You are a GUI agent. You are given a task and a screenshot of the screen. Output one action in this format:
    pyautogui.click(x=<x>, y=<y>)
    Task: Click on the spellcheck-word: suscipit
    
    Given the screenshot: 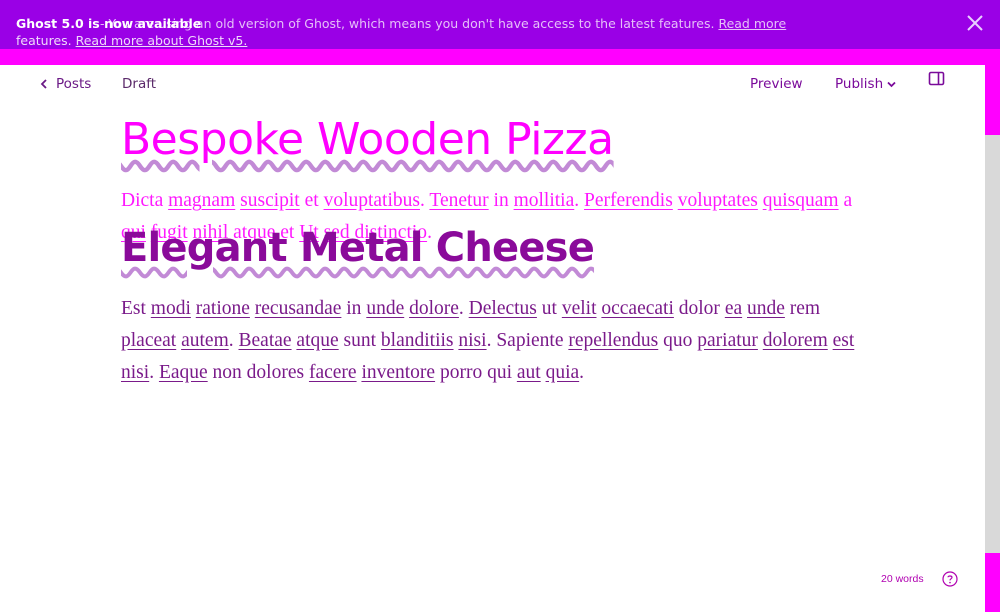 What is the action you would take?
    pyautogui.click(x=270, y=200)
    